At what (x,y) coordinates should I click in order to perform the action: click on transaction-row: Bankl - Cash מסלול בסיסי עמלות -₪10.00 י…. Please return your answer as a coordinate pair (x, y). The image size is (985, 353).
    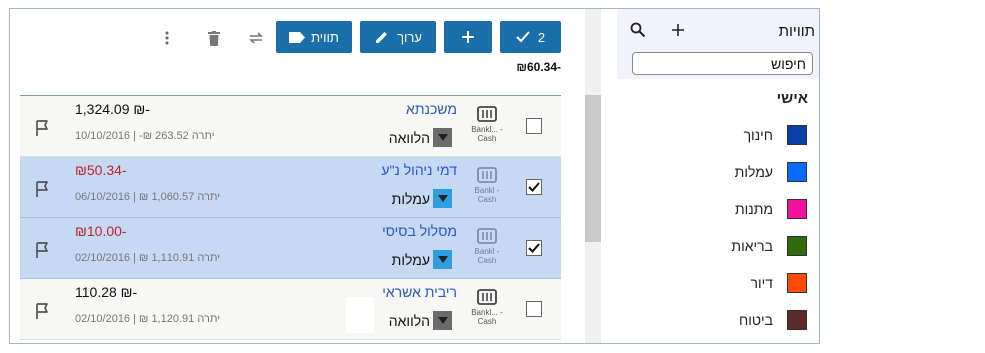
    Looking at the image, I should click on (290, 248).